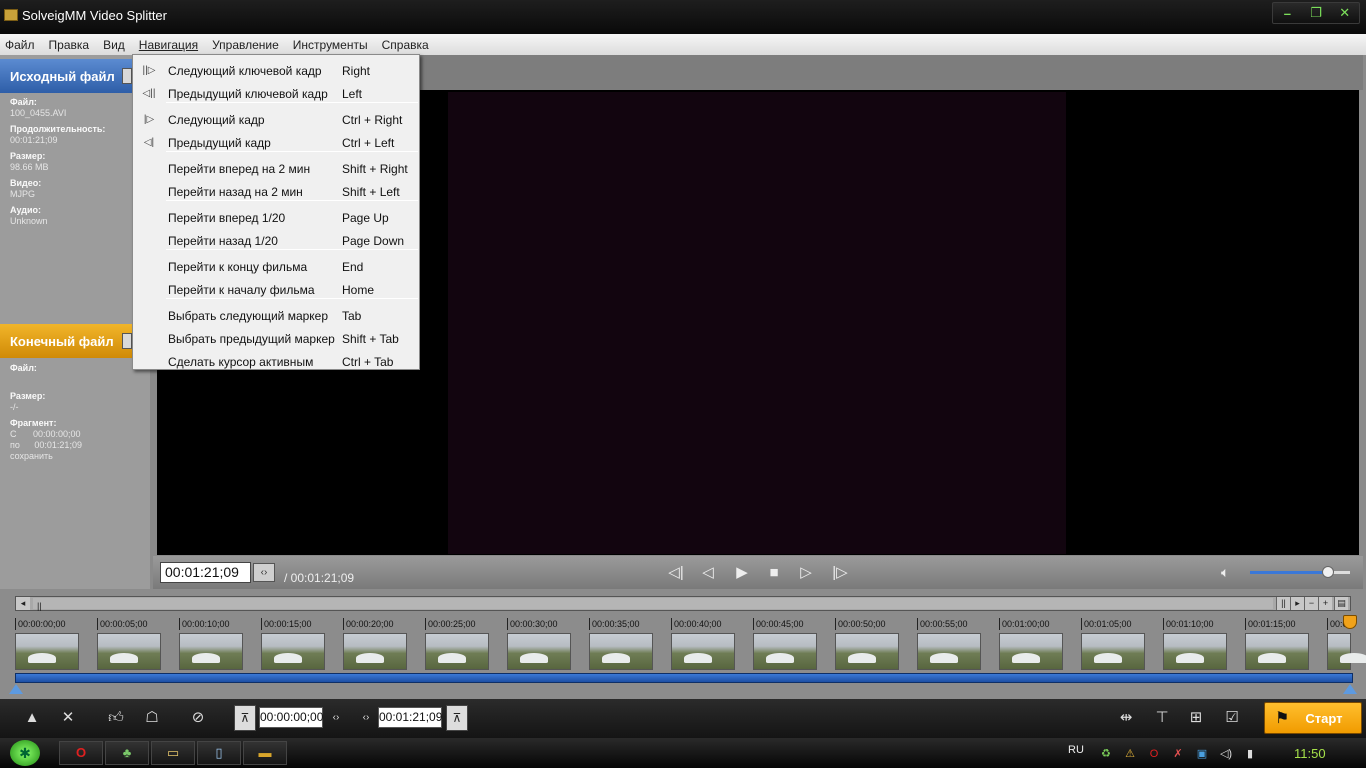 The image size is (1366, 768). What do you see at coordinates (365, 218) in the screenshot?
I see `nav-menu-item-shortcut: Page Up` at bounding box center [365, 218].